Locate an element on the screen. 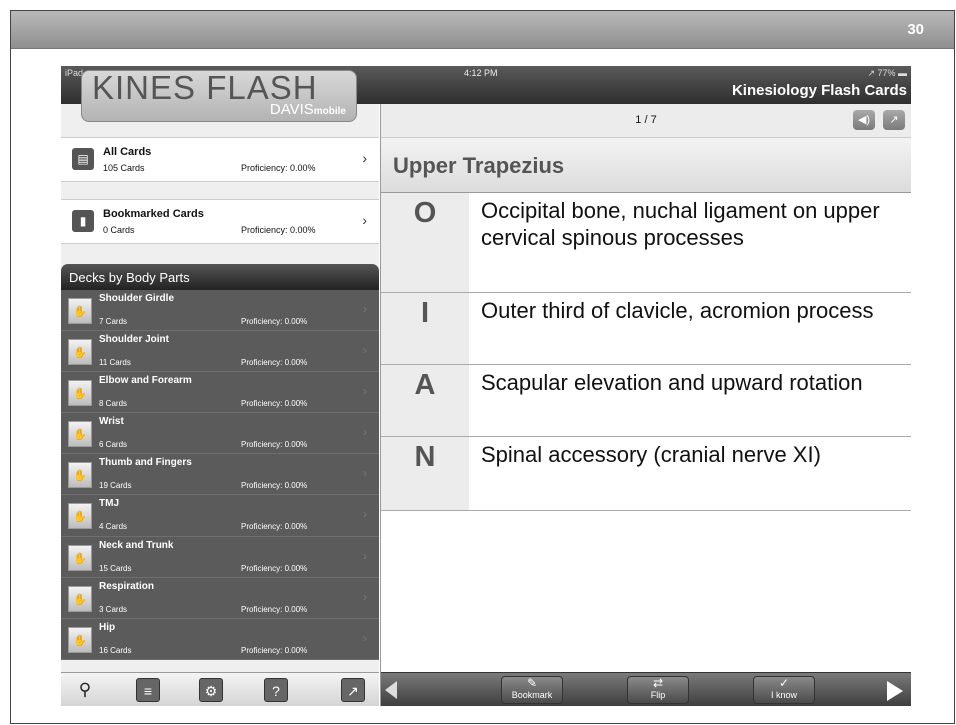  deck-count: 15 Cards is located at coordinates (115, 568).